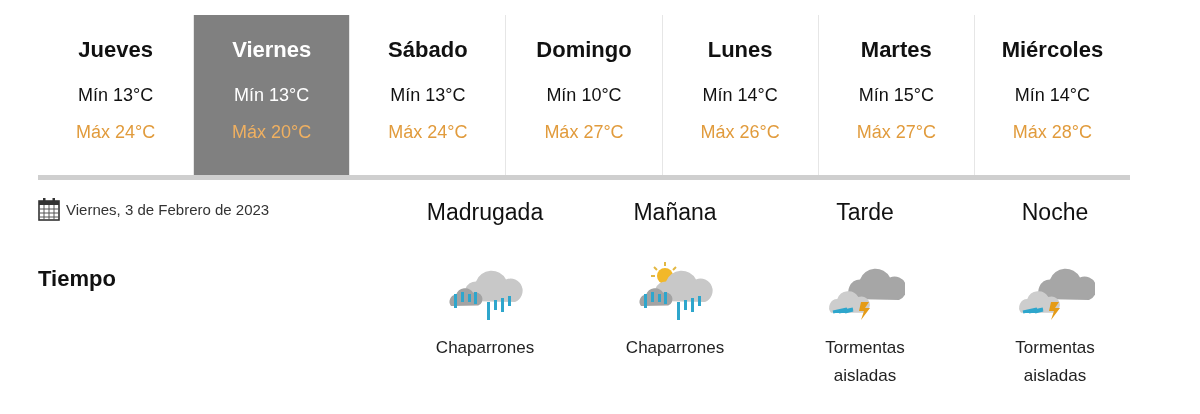  Describe the element at coordinates (168, 209) in the screenshot. I see `date-label: Viernes, 3 de Febrero de 2023` at that location.